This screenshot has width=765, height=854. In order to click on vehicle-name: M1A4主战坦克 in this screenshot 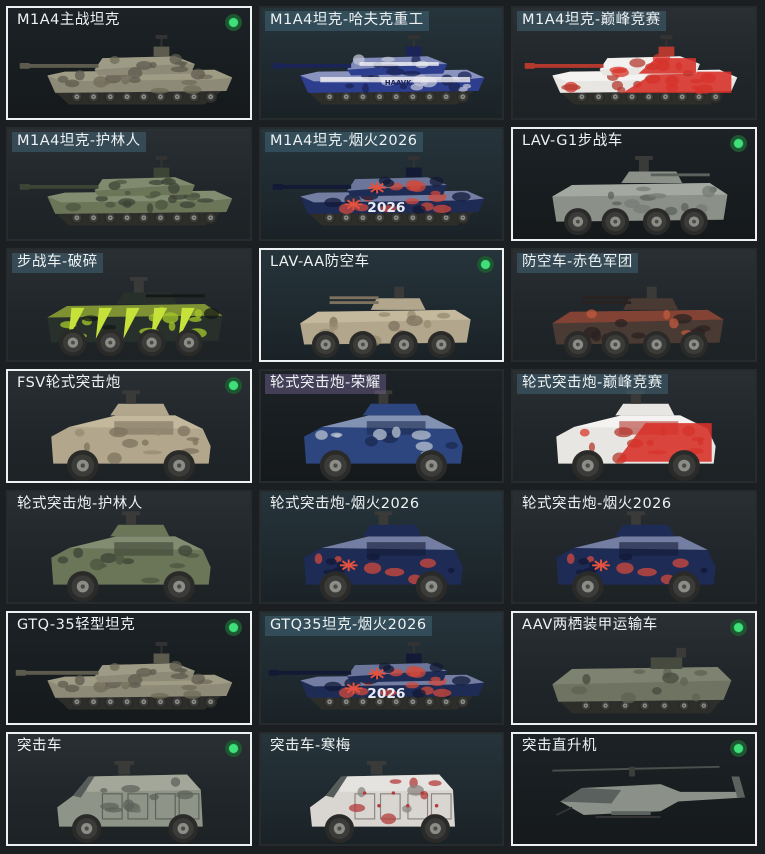, I will do `click(68, 20)`.